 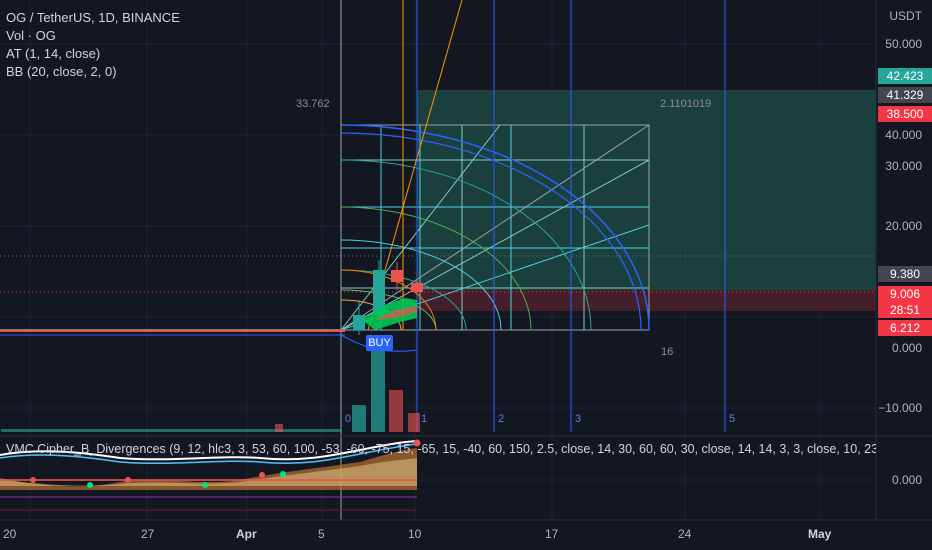 What do you see at coordinates (31, 36) in the screenshot?
I see `volume-legend: Vol · OG` at bounding box center [31, 36].